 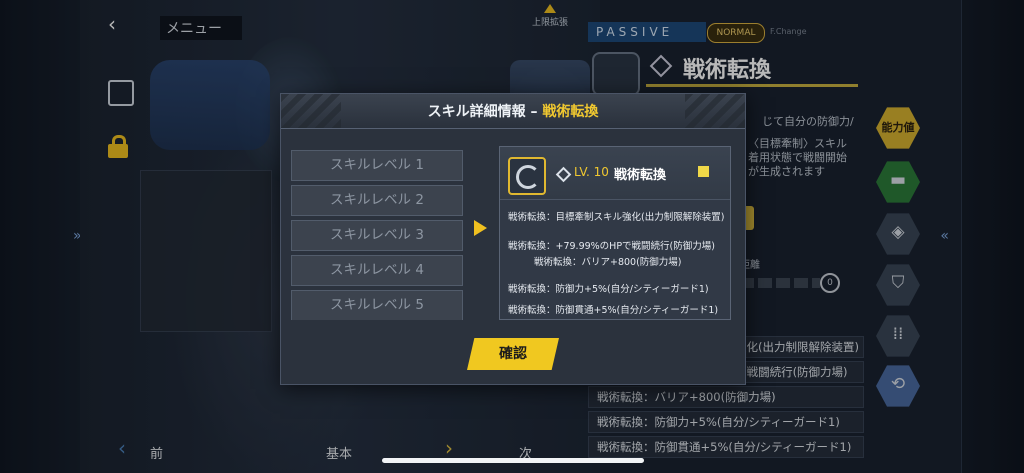 I want to click on home-indicator, so click(x=513, y=460).